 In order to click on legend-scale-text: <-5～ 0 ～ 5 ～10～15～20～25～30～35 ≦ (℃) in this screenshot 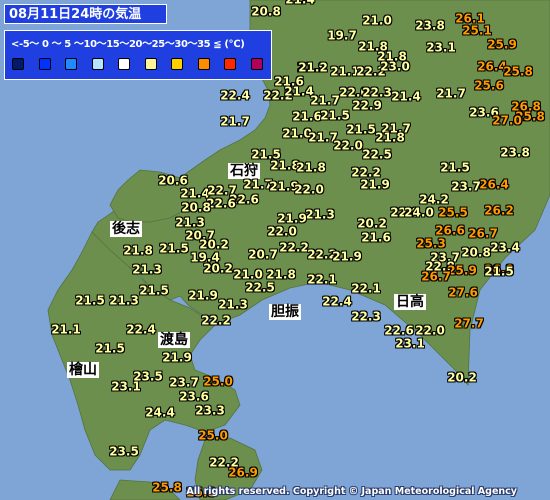, I will do `click(128, 44)`.